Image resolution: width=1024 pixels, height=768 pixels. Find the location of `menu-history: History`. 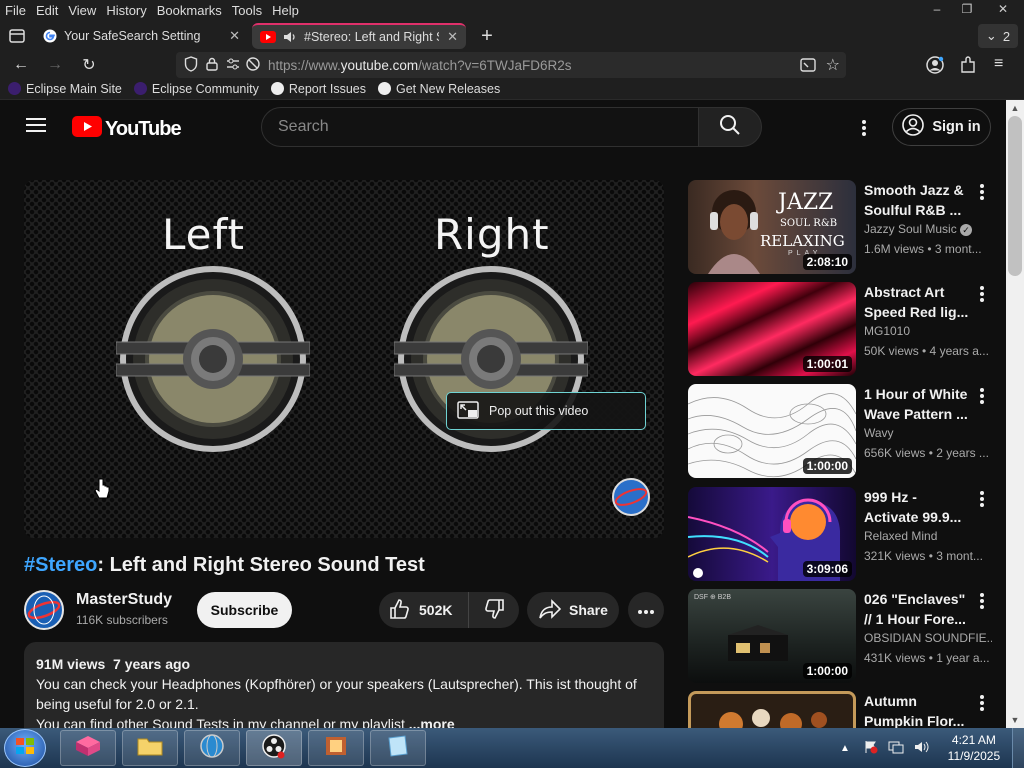

menu-history: History is located at coordinates (126, 10).